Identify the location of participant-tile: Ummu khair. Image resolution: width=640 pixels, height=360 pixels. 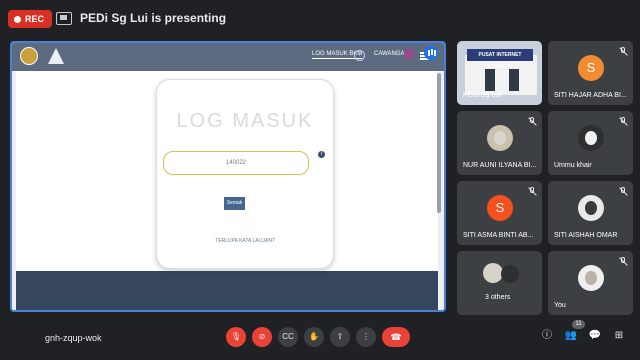
(590, 143).